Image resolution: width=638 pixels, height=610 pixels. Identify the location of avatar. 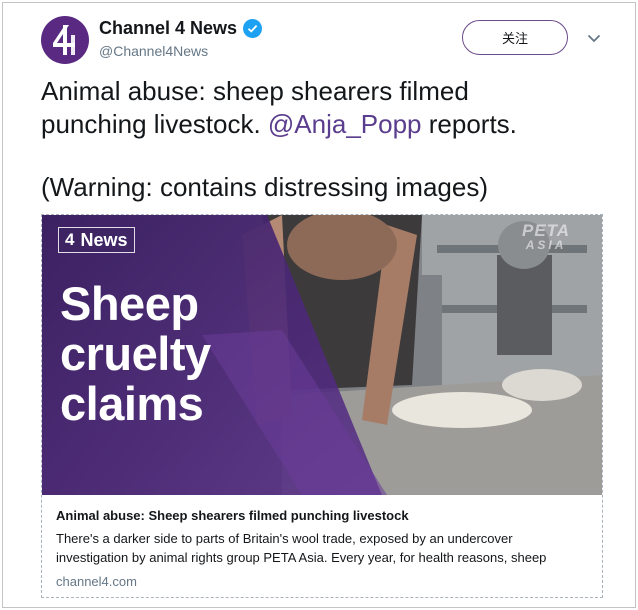
(65, 40).